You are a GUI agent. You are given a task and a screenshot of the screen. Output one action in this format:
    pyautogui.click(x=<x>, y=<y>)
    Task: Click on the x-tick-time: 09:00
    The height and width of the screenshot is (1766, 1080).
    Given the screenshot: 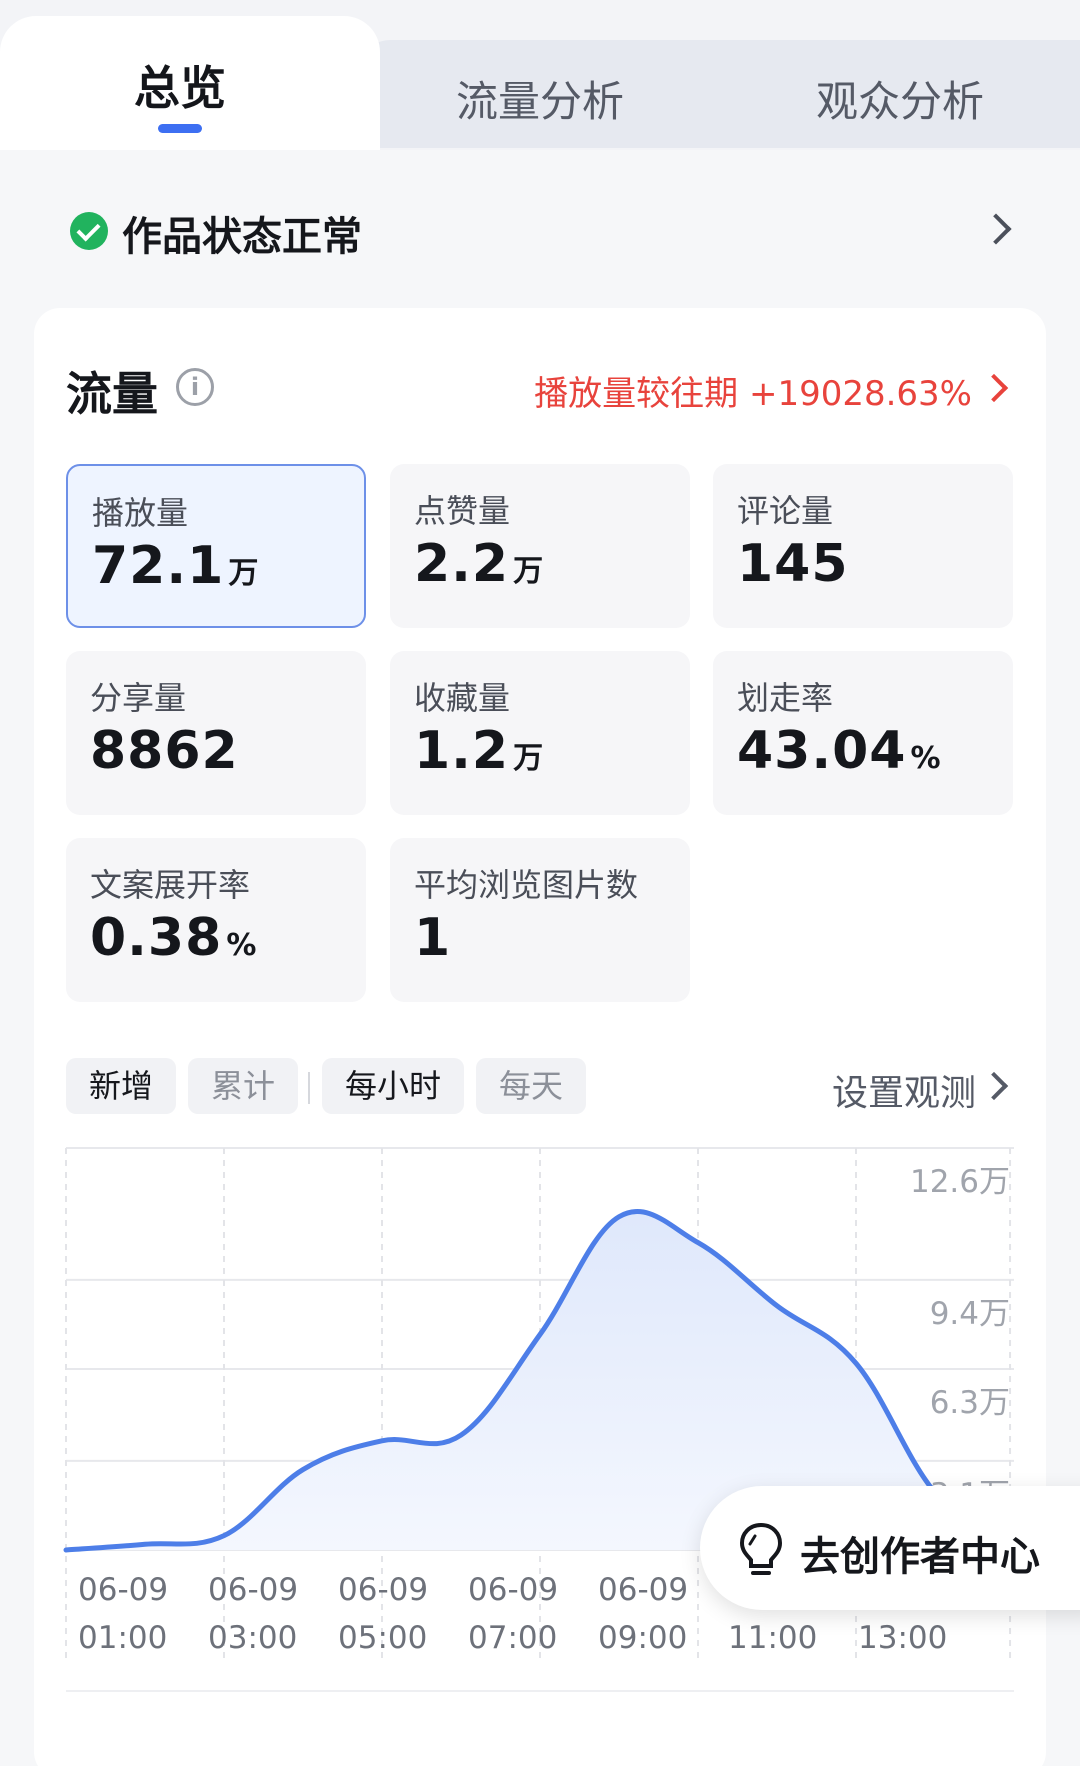 What is the action you would take?
    pyautogui.click(x=642, y=1638)
    